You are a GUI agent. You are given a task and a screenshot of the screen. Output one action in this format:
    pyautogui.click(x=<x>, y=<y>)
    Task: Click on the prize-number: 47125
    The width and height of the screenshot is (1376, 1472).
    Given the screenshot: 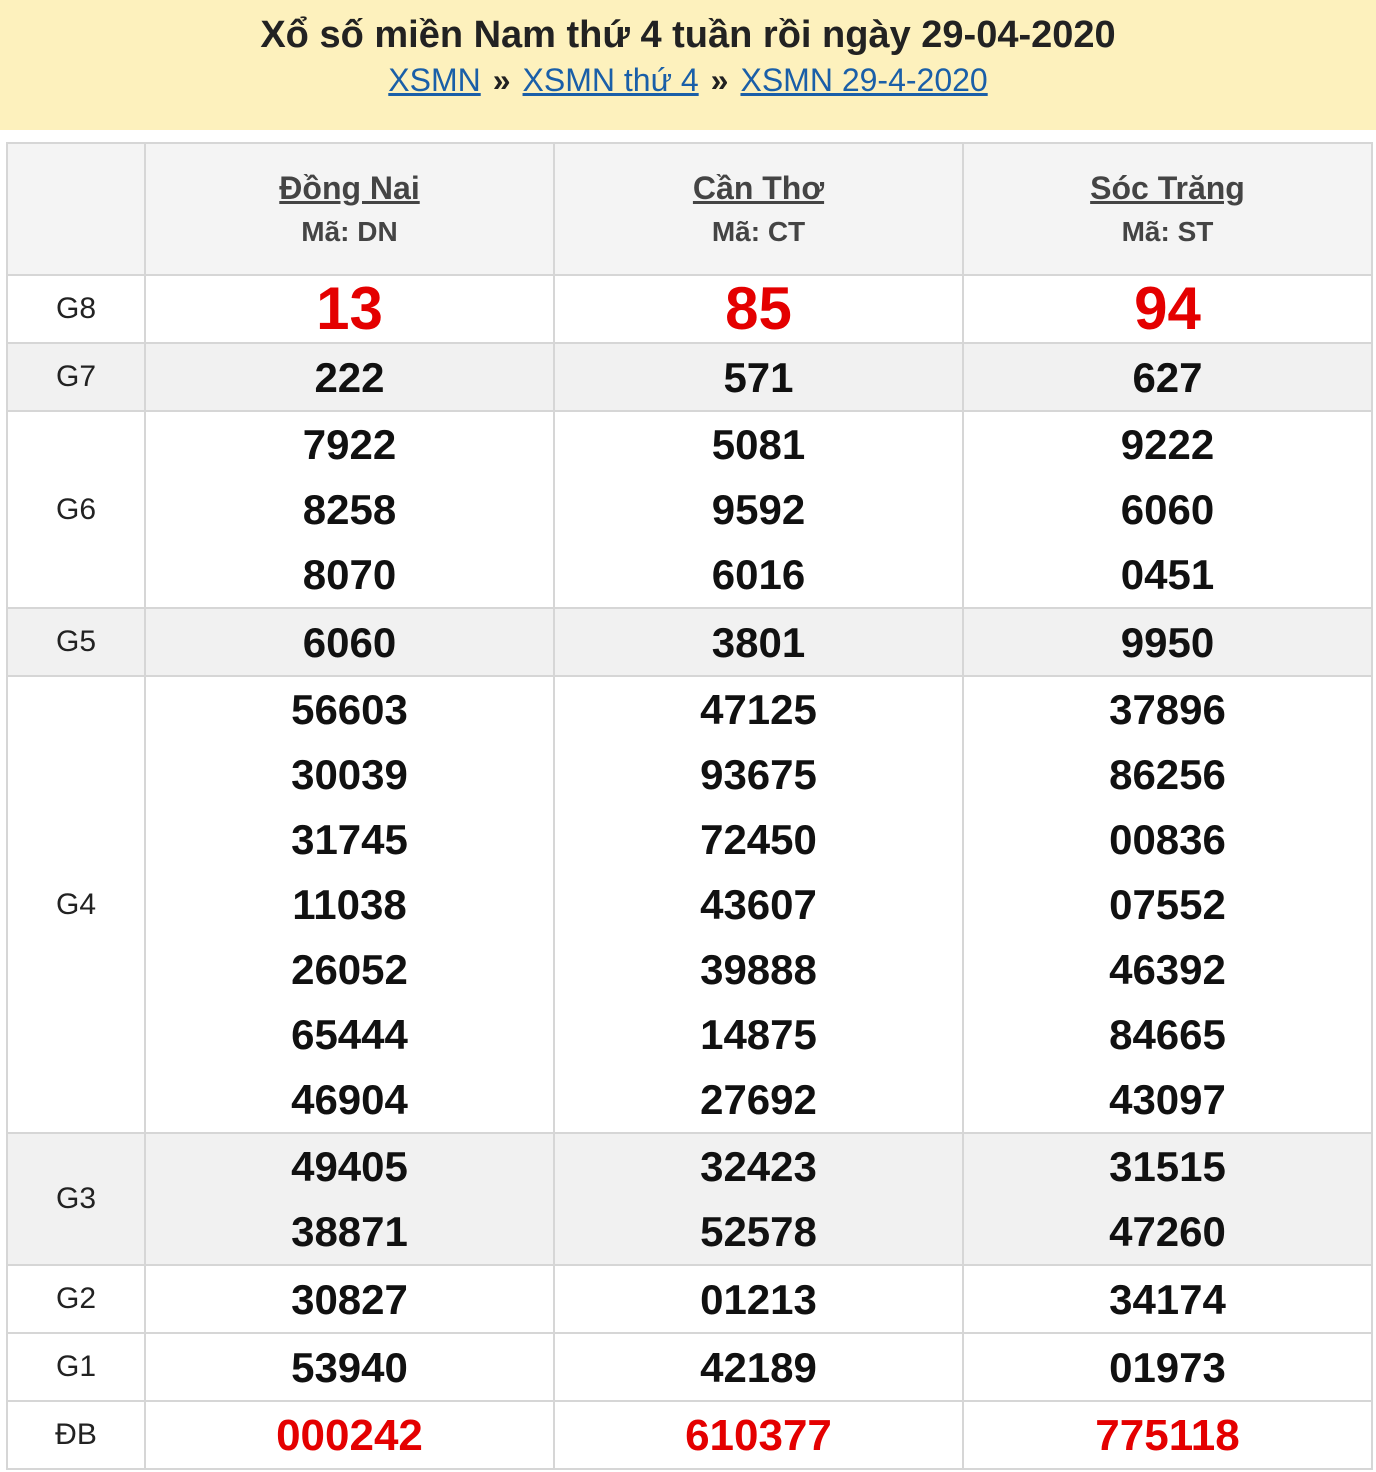 What is the action you would take?
    pyautogui.click(x=758, y=709)
    